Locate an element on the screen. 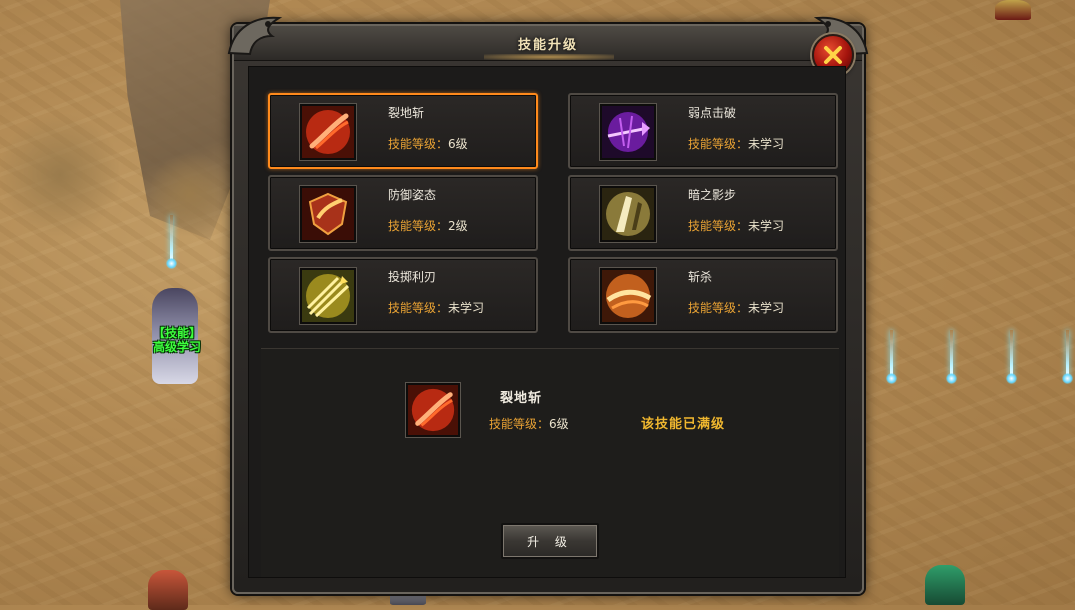  purple-arrow-icon is located at coordinates (628, 132).